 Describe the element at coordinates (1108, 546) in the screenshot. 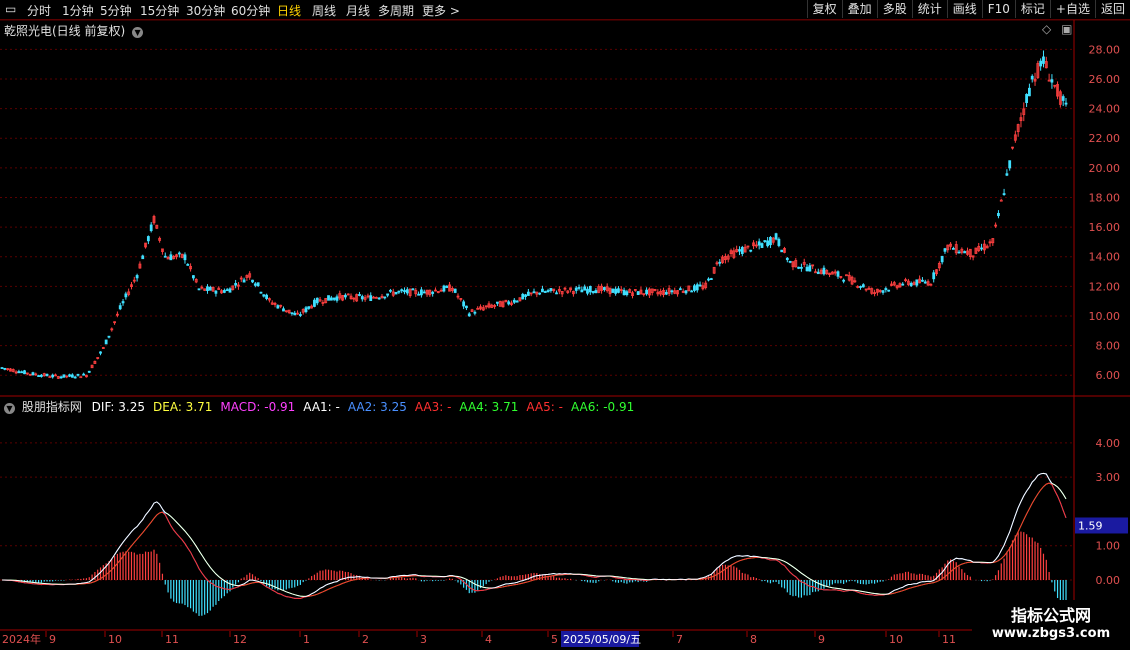

I see `indicator-tick-3: 1.00` at that location.